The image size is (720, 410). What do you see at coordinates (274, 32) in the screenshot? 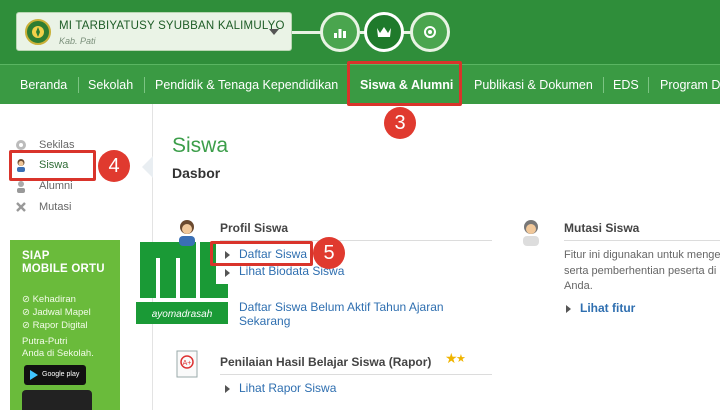
I see `chevron-down-icon` at bounding box center [274, 32].